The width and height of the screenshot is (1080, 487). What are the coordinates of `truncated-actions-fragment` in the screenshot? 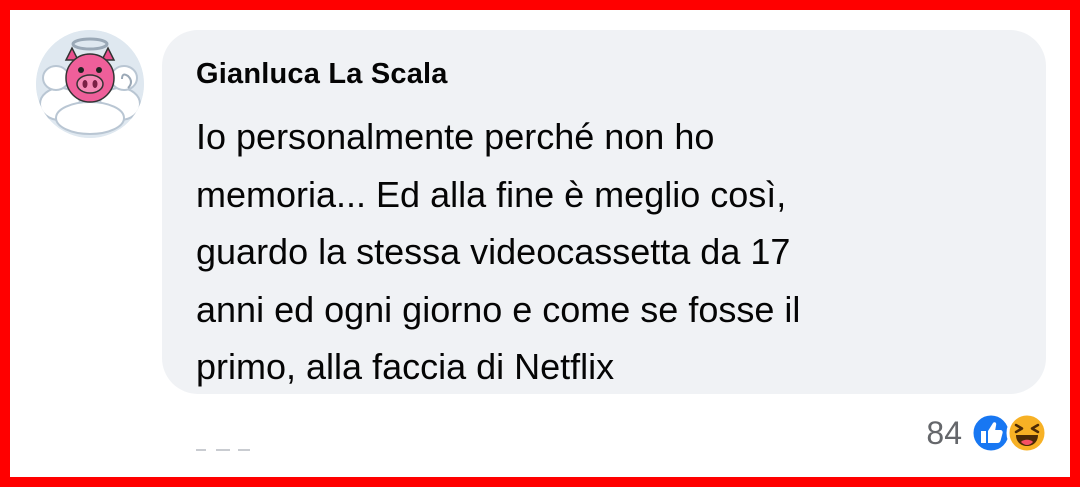 It's located at (223, 450).